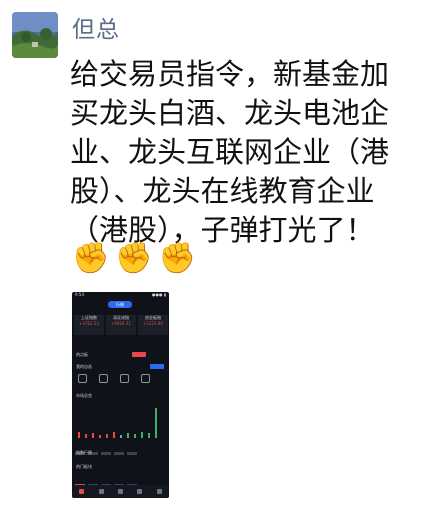 The height and width of the screenshot is (508, 429). Describe the element at coordinates (121, 421) in the screenshot. I see `market-distribution-chart` at that location.